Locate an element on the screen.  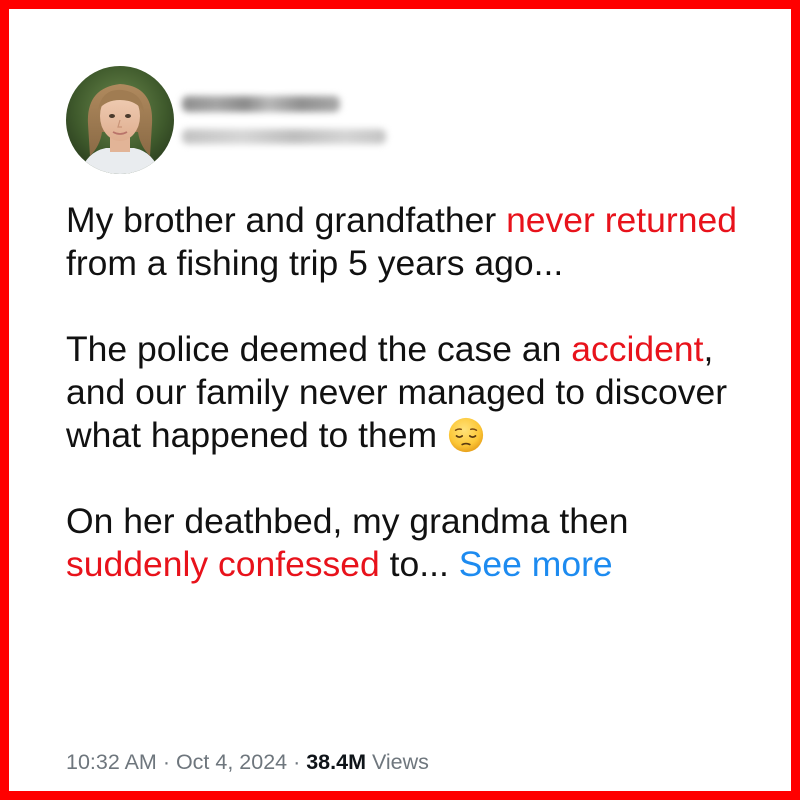
highlighted-text: accident is located at coordinates (637, 349).